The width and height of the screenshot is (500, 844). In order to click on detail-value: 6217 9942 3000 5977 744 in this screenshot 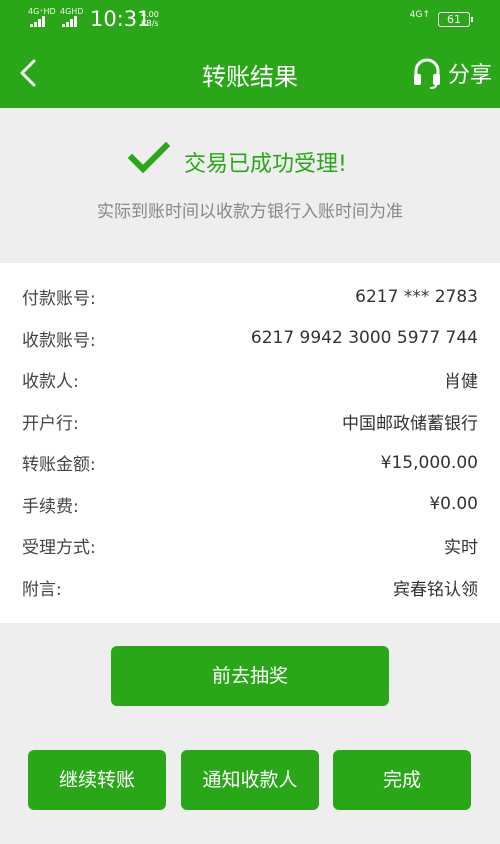, I will do `click(364, 338)`.